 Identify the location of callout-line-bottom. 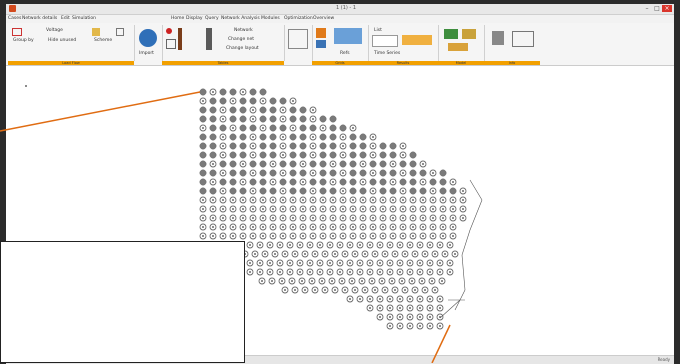
(441, 343).